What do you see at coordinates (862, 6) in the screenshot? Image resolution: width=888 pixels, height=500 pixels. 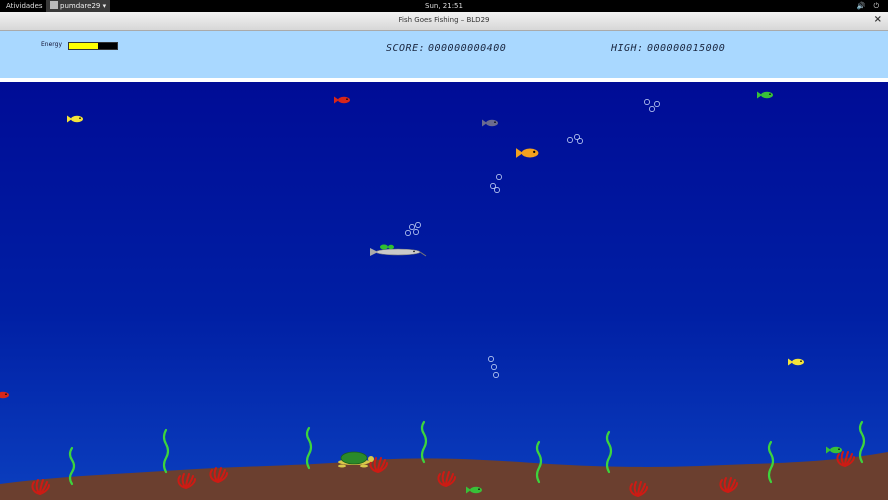 I see `volume-icon: 🔊` at bounding box center [862, 6].